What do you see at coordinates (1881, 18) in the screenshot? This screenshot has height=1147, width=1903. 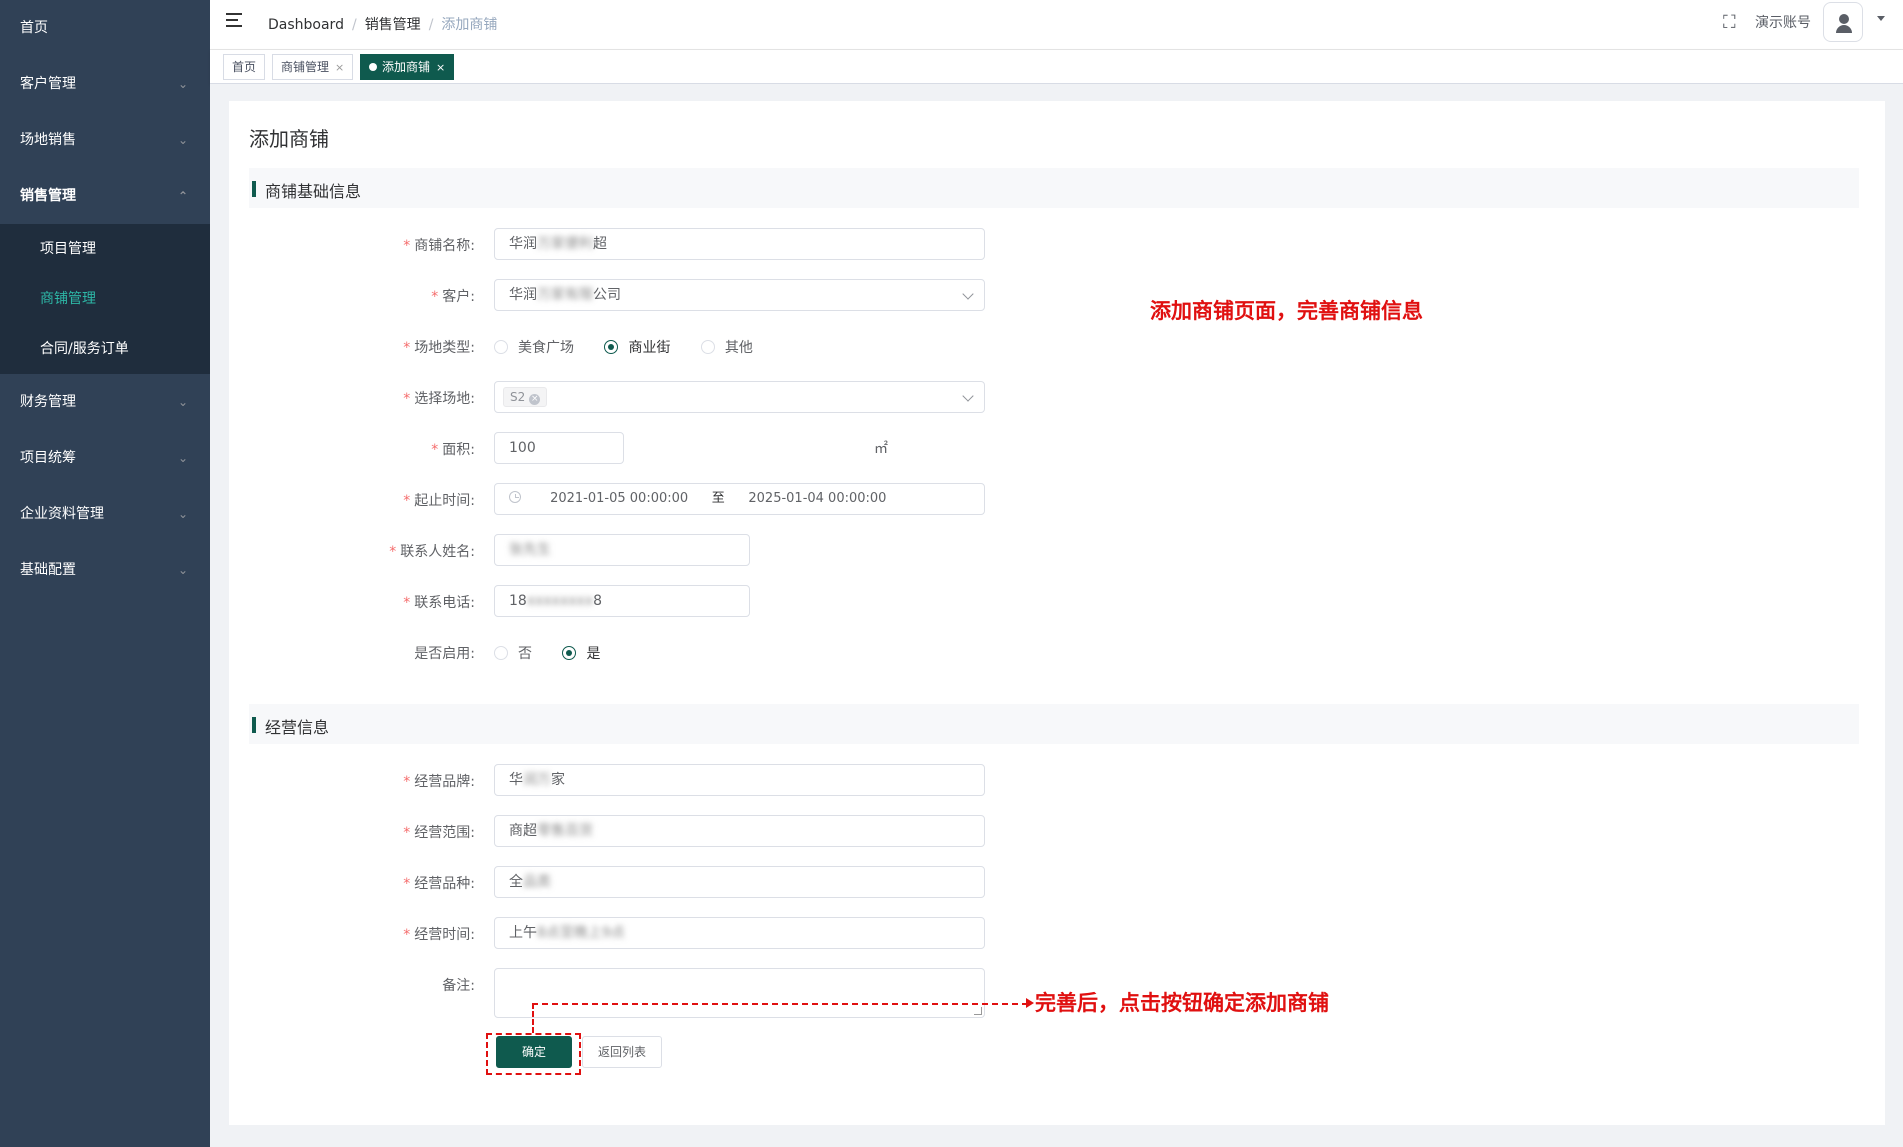 I see `caret-down-icon` at bounding box center [1881, 18].